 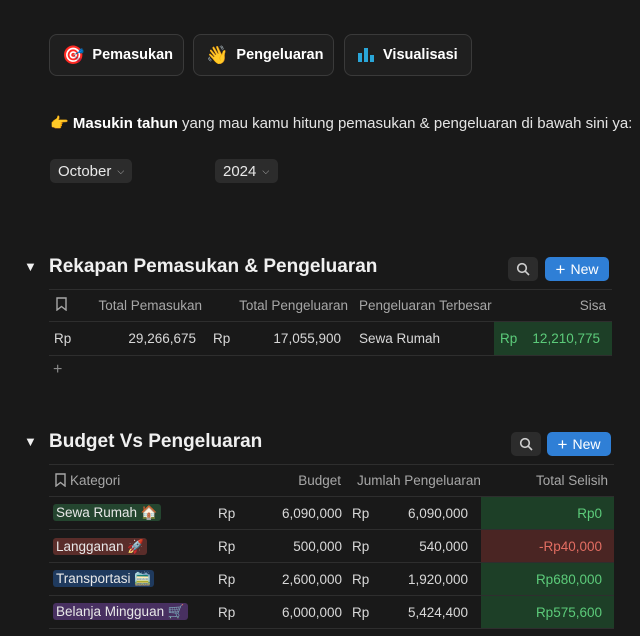 I want to click on year-select: 2024 ⌵, so click(x=246, y=171).